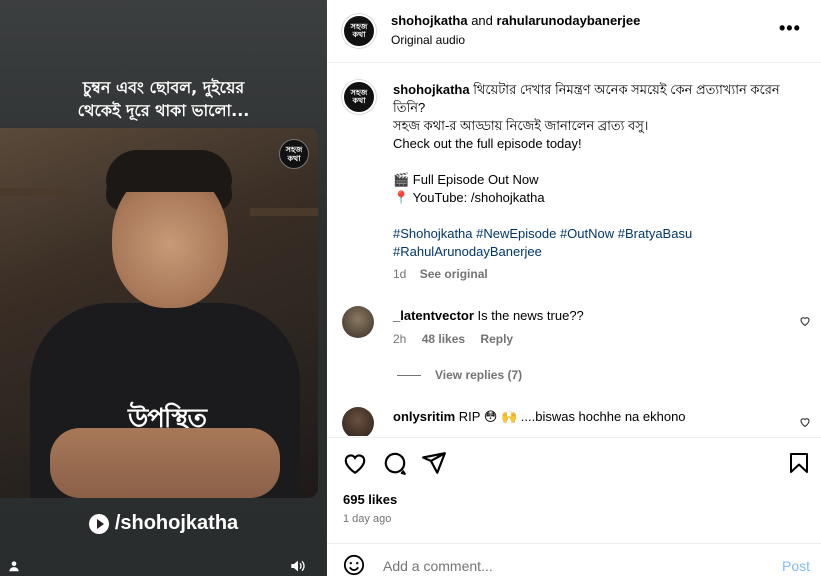  What do you see at coordinates (431, 89) in the screenshot?
I see `caption-username: shohojkatha` at bounding box center [431, 89].